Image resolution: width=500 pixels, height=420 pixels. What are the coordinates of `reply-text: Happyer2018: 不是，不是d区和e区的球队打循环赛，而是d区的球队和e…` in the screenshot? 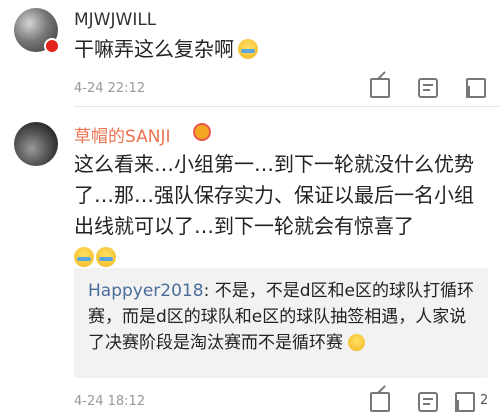 It's located at (284, 317).